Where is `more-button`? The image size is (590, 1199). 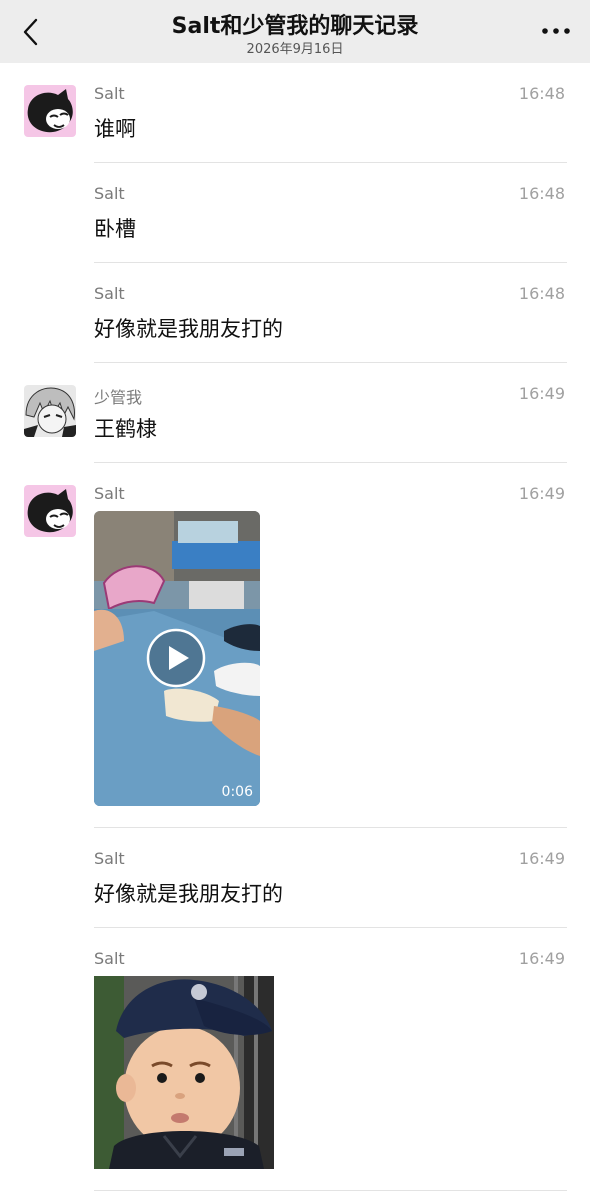
more-button is located at coordinates (556, 31).